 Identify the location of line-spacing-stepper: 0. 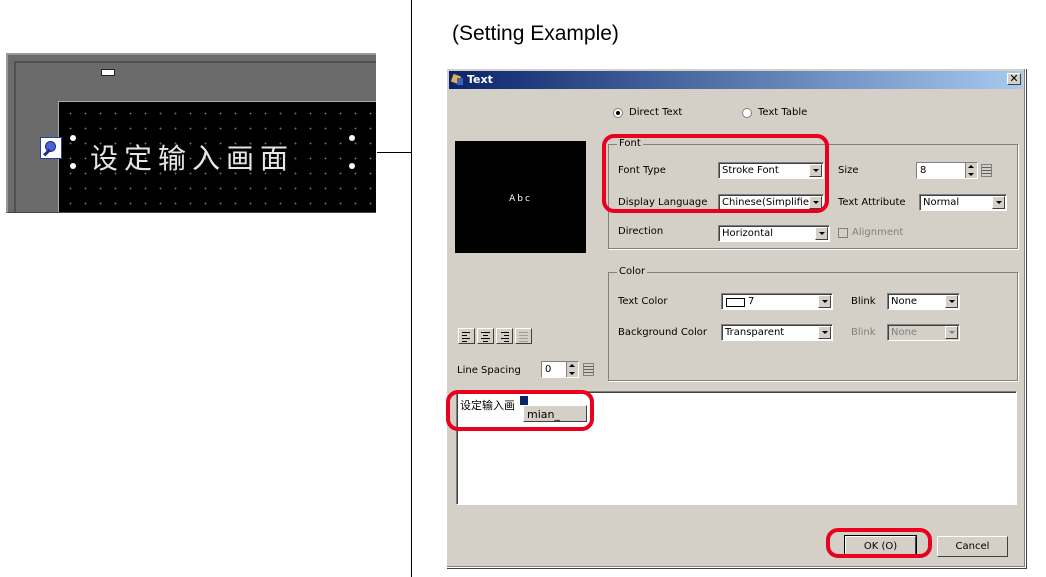
(560, 369).